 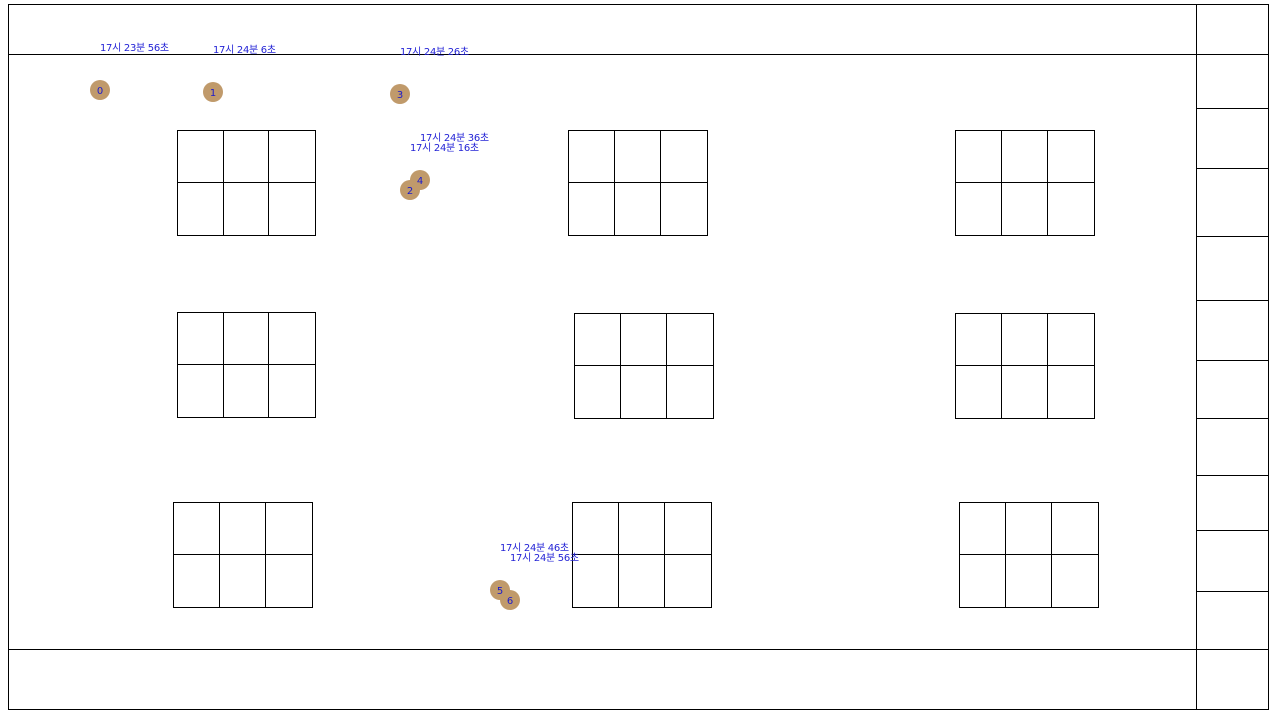 What do you see at coordinates (544, 558) in the screenshot?
I see `timestamp-label: 17시 24분 56초` at bounding box center [544, 558].